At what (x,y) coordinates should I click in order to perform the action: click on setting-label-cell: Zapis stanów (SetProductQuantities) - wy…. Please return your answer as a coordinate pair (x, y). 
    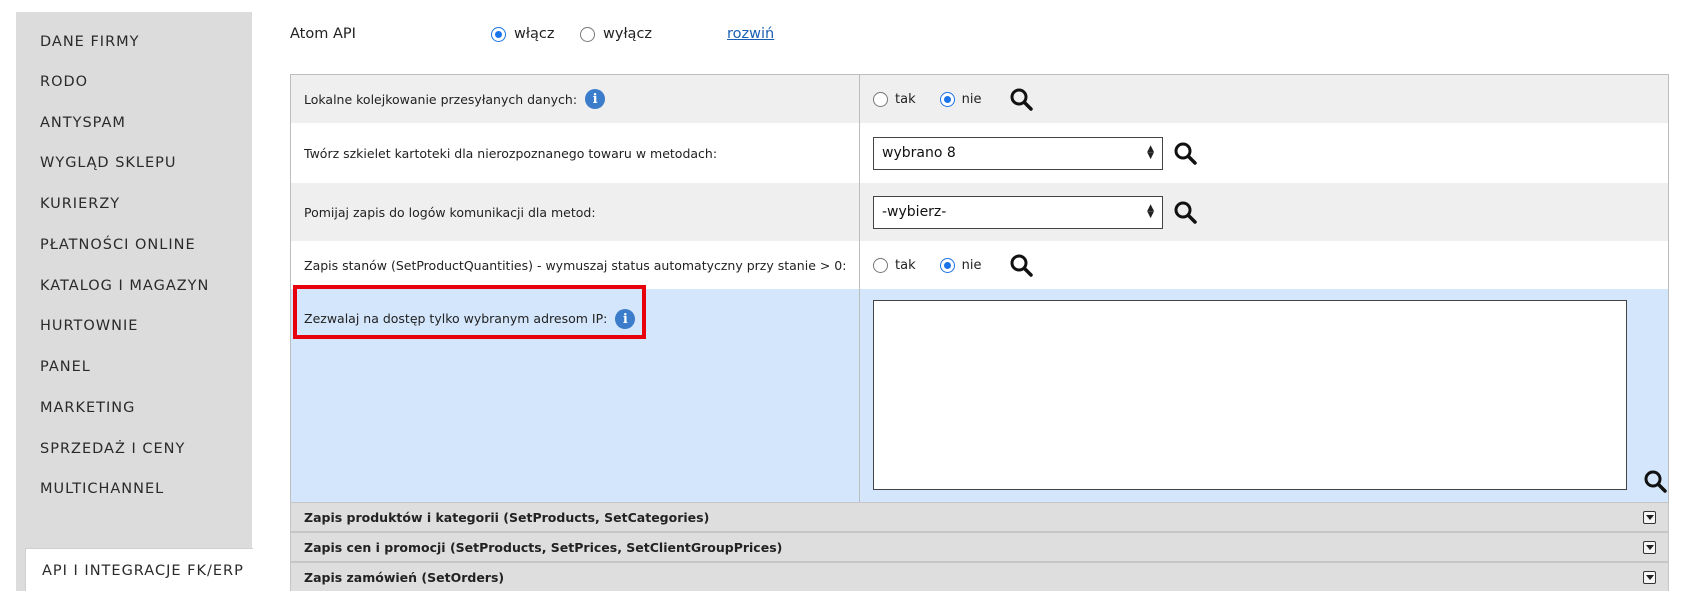
    Looking at the image, I should click on (575, 265).